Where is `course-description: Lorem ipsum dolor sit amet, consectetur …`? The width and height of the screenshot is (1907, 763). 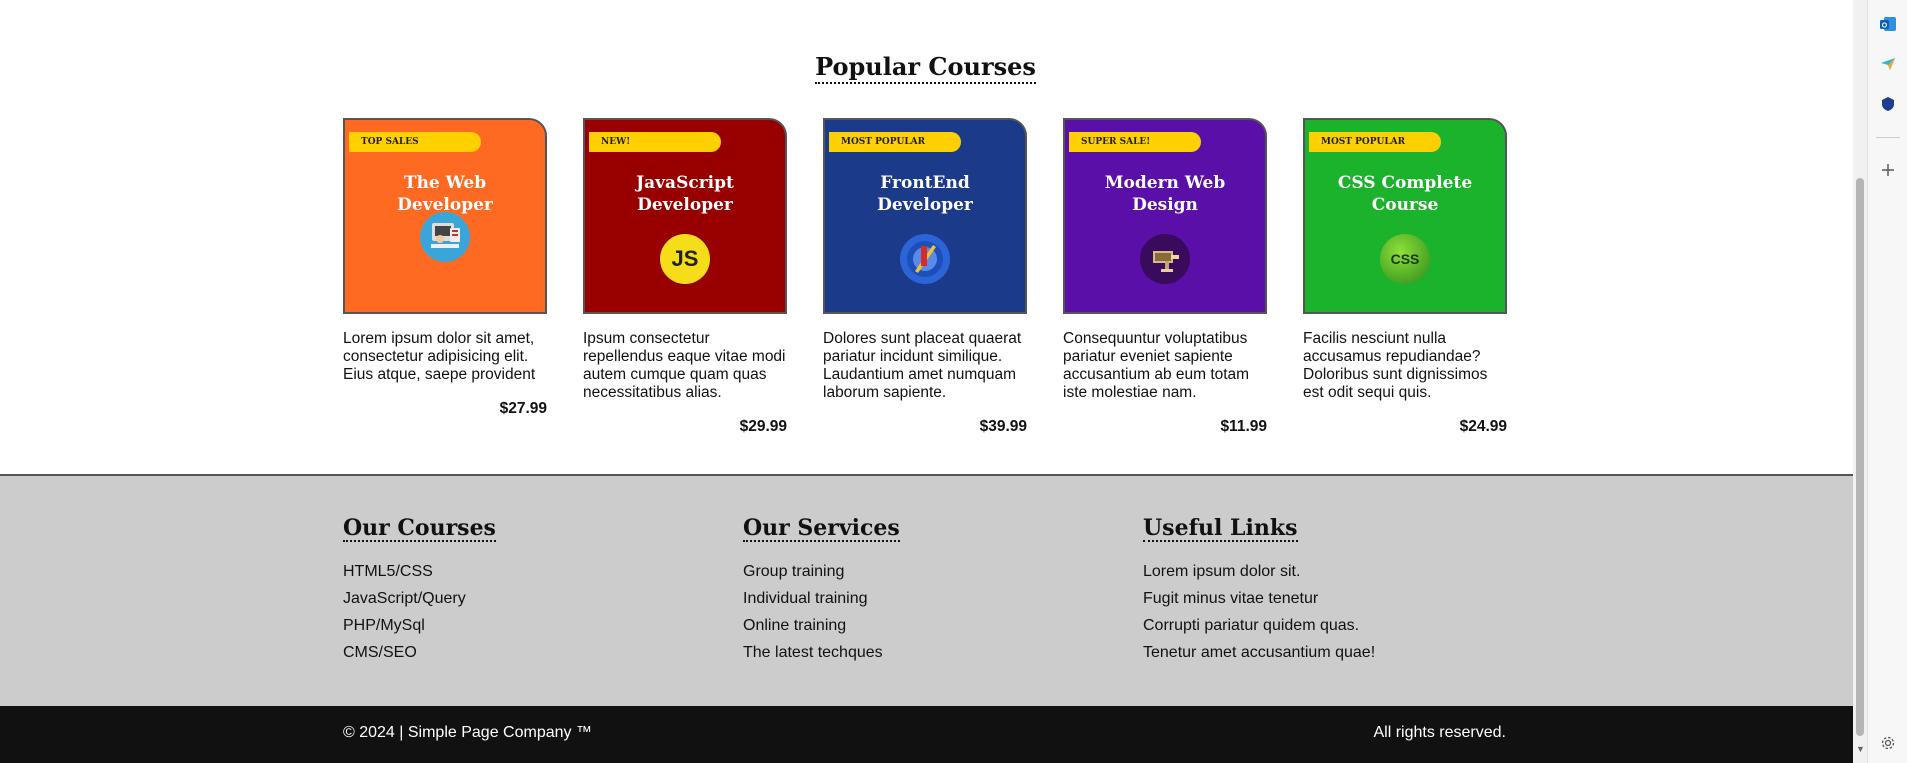 course-description: Lorem ipsum dolor sit amet, consectetur … is located at coordinates (439, 356).